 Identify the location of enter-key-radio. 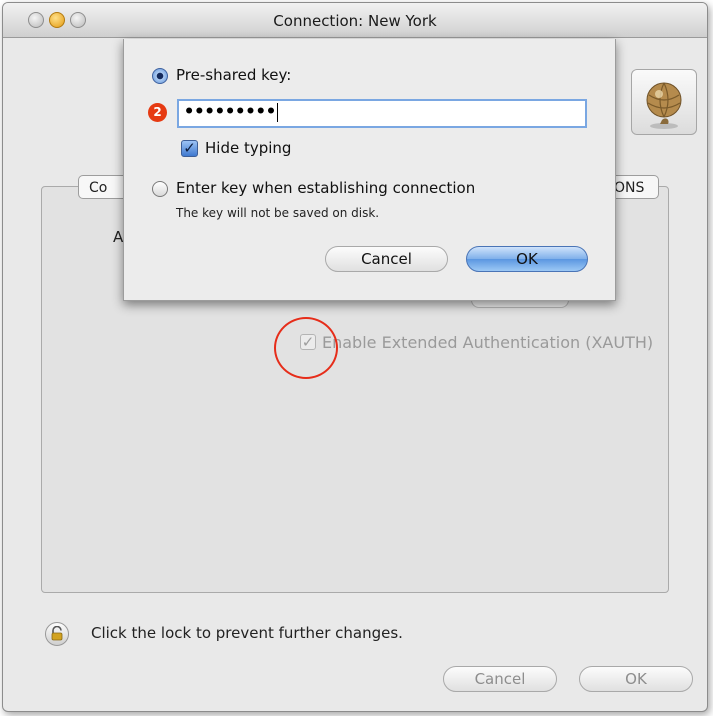
(160, 189).